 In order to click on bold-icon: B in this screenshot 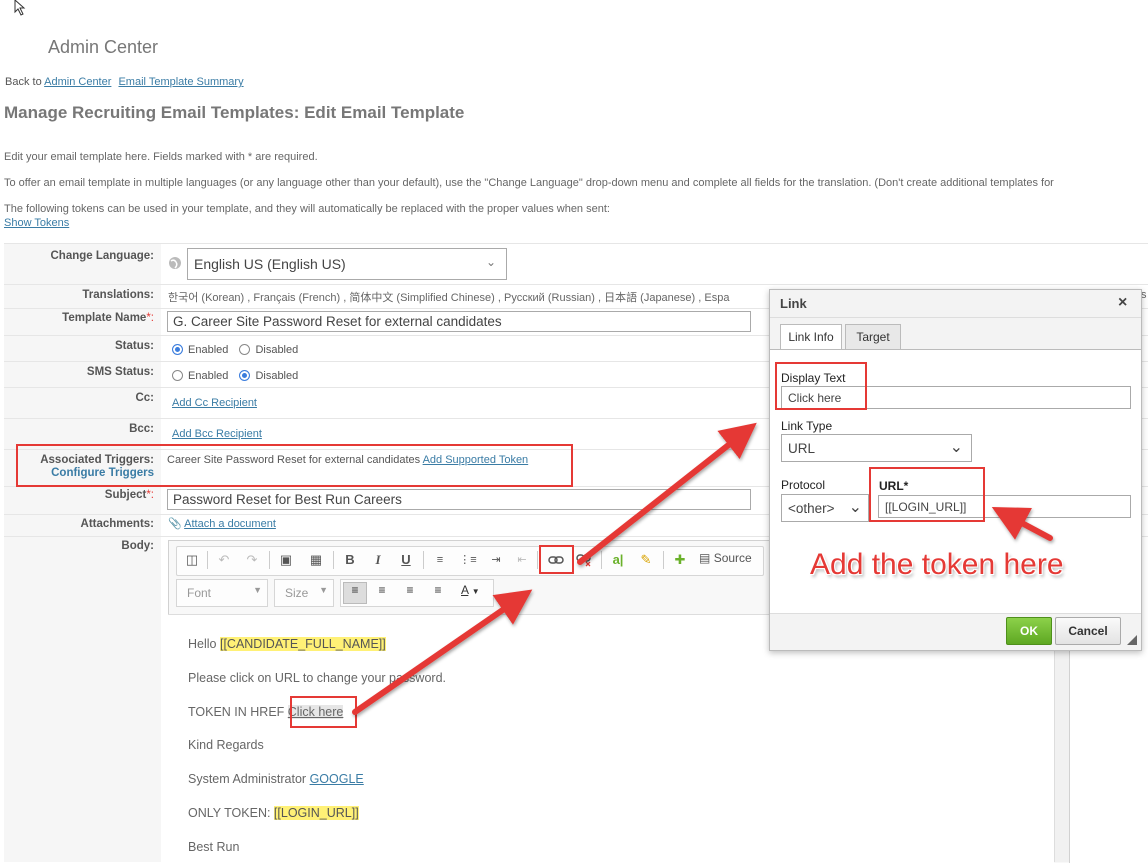, I will do `click(350, 560)`.